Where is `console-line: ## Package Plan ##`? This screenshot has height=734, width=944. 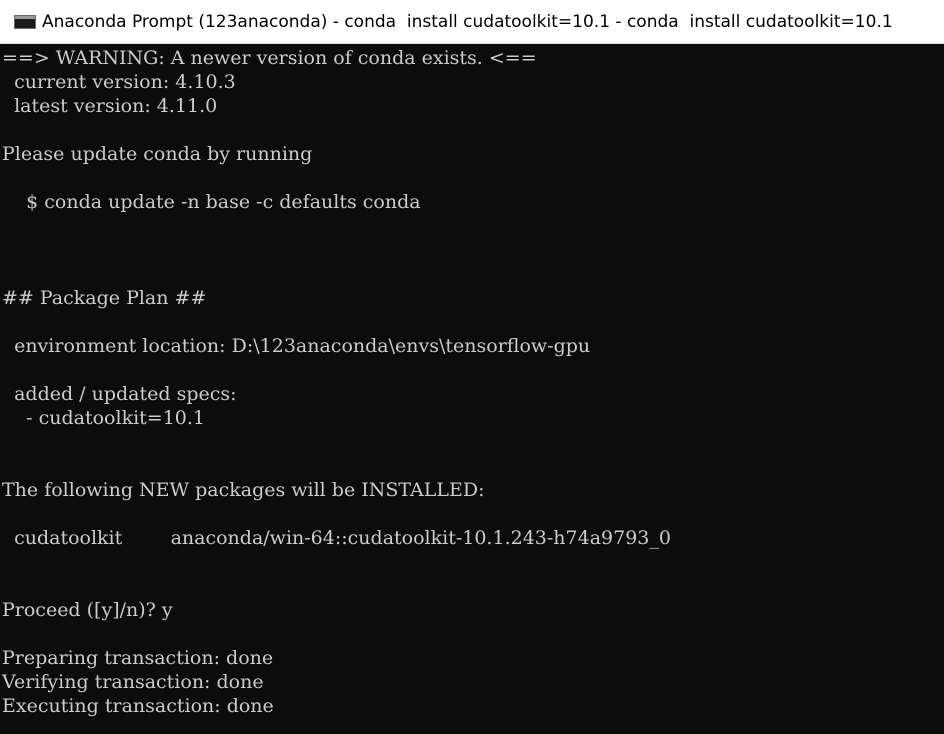 console-line: ## Package Plan ## is located at coordinates (104, 298).